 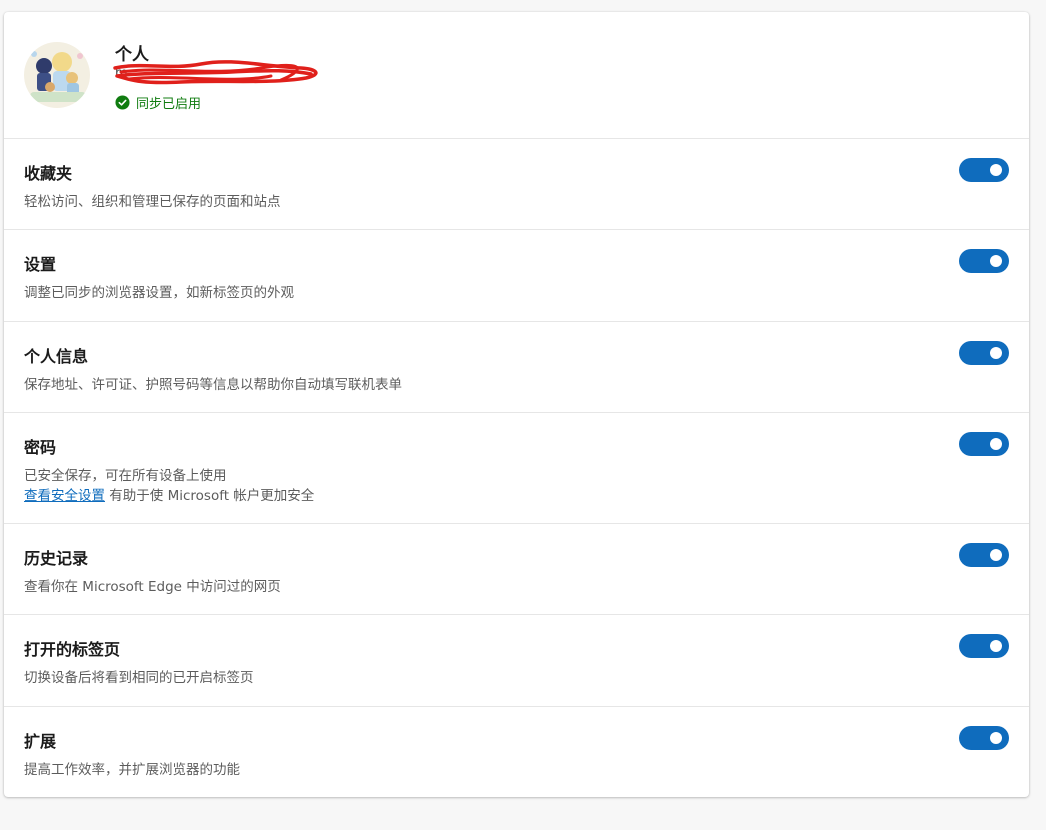 What do you see at coordinates (213, 385) in the screenshot?
I see `sync-row-description: 保存地址、许可证、护照号码等信息以帮助你自动填写联机表单` at bounding box center [213, 385].